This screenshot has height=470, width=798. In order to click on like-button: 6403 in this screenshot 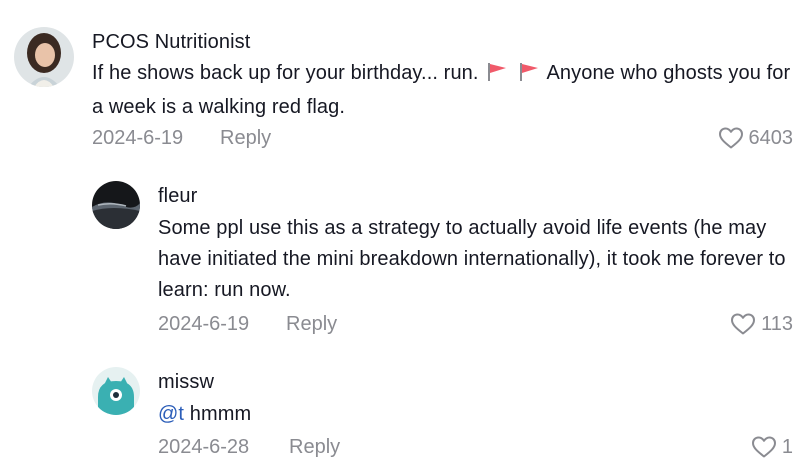, I will do `click(756, 138)`.